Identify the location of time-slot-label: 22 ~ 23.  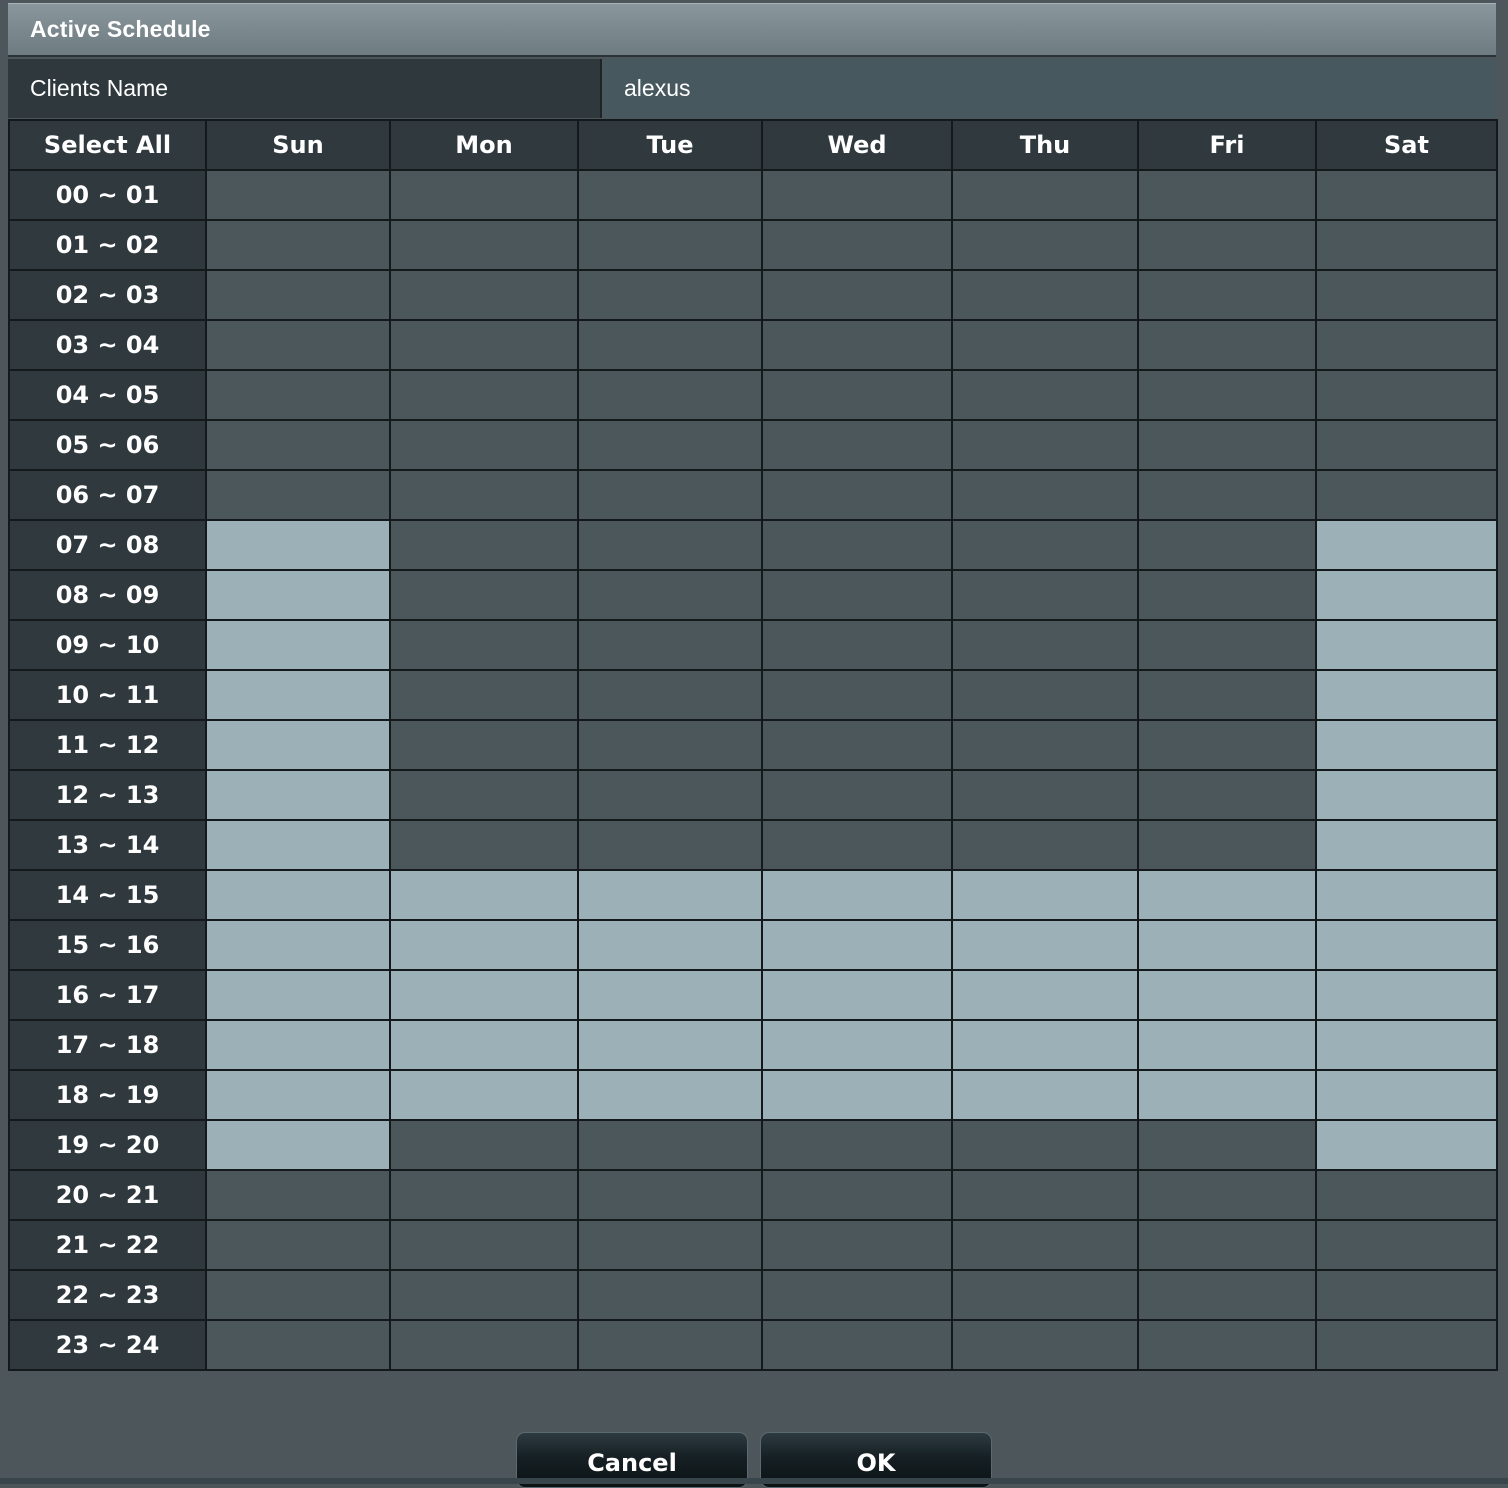
(107, 1295).